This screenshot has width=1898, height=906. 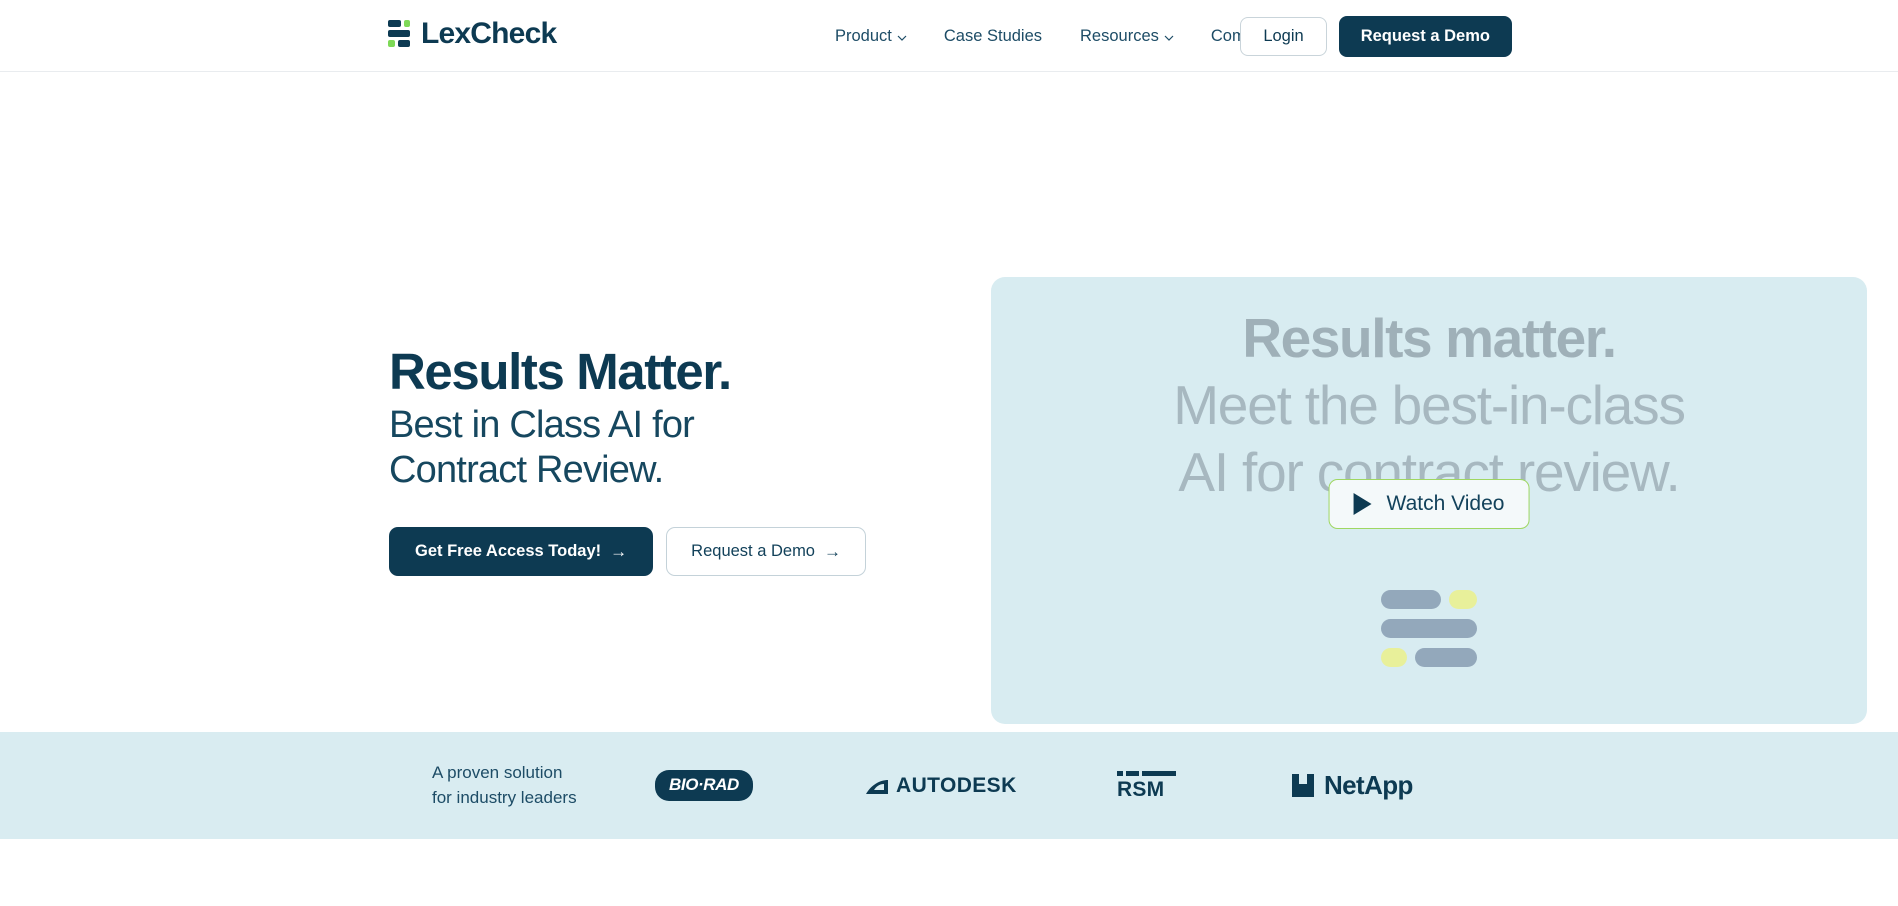 What do you see at coordinates (560, 371) in the screenshot?
I see `hero-headline: Results Matter.` at bounding box center [560, 371].